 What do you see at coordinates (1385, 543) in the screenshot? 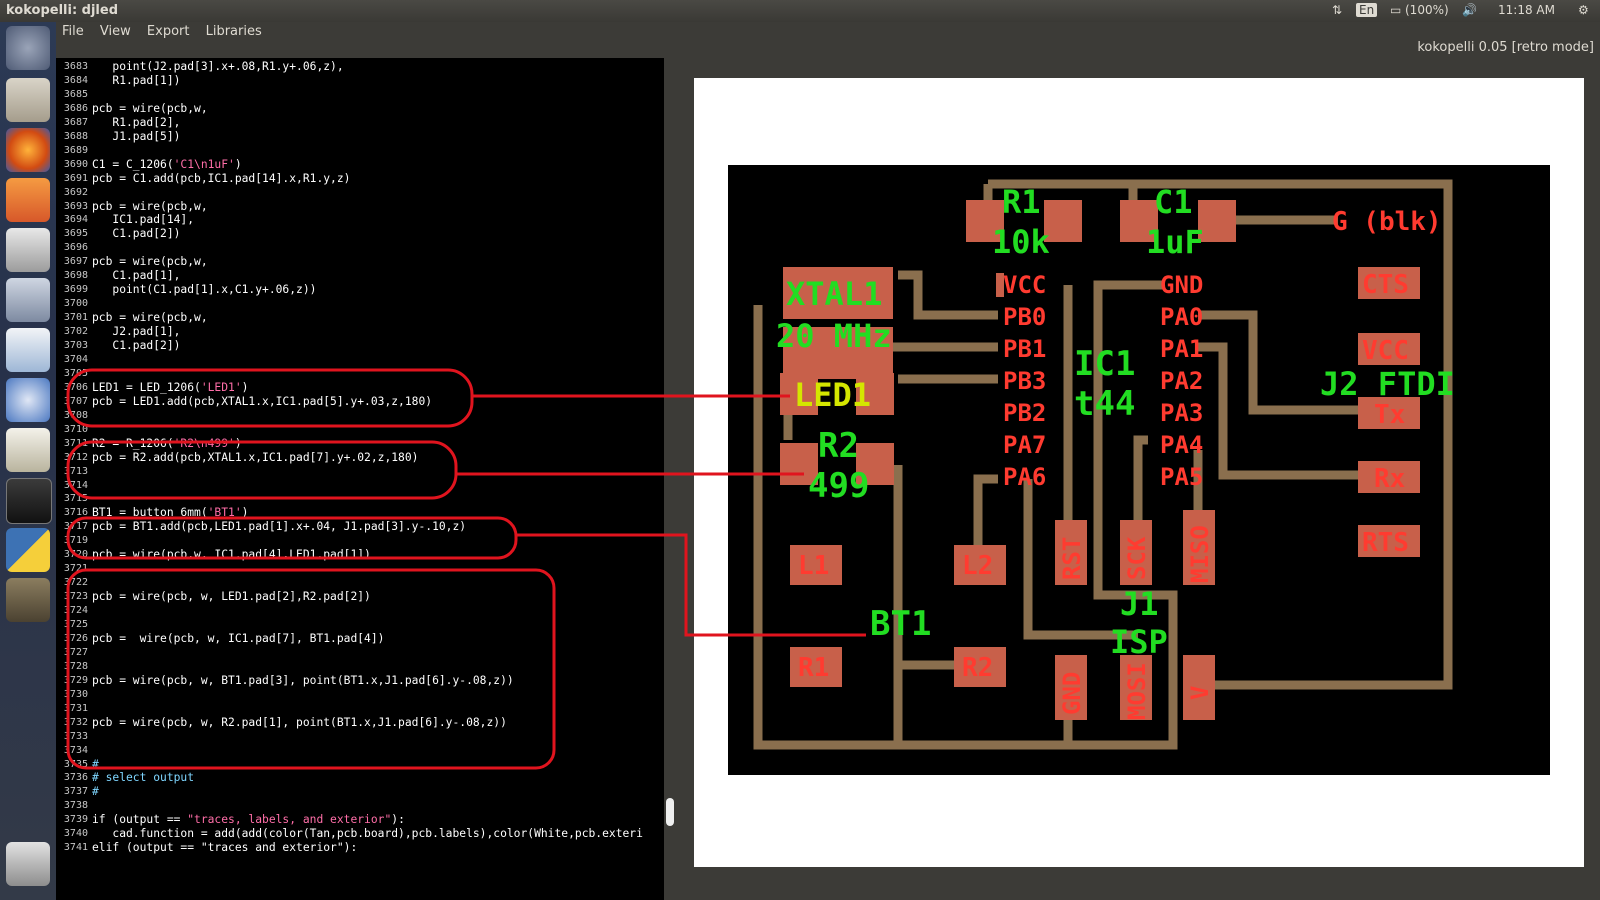
I see `pad-label: RTS` at bounding box center [1385, 543].